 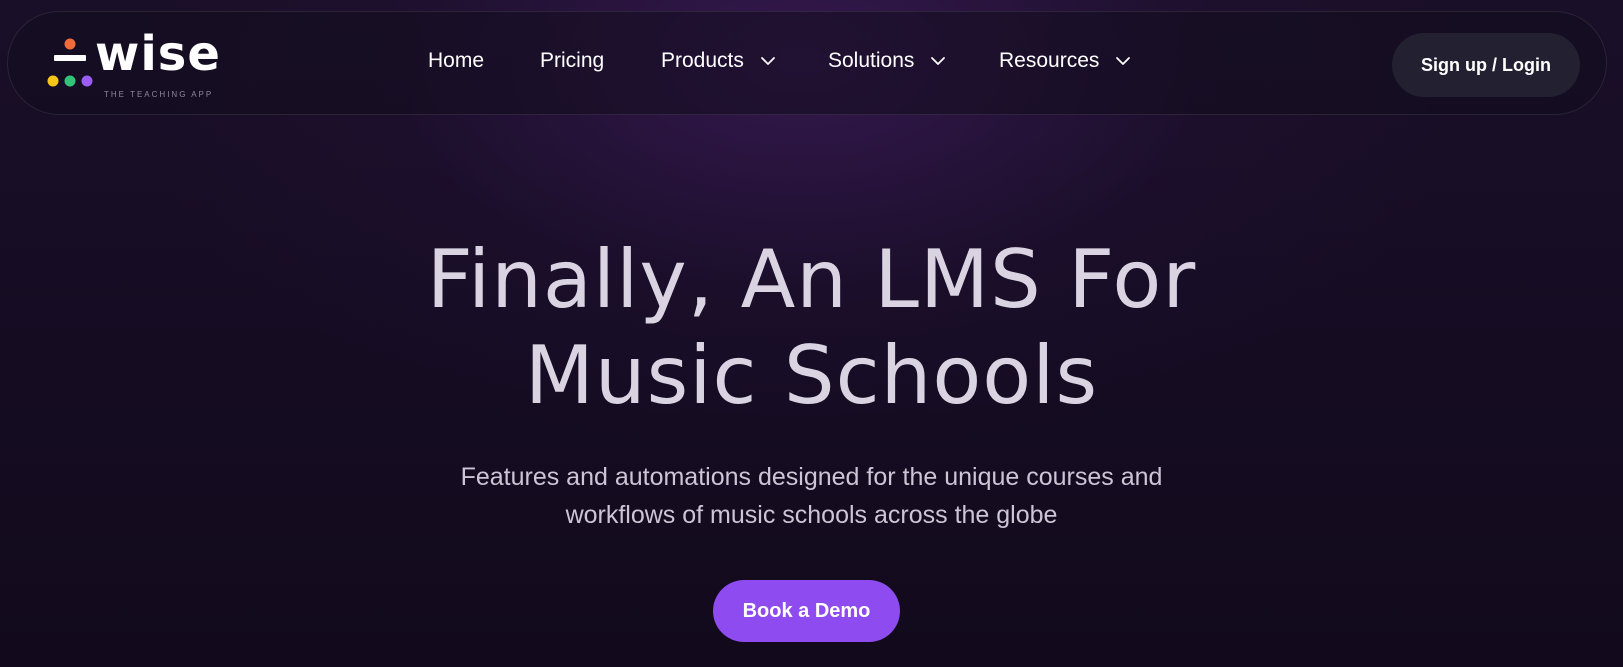 I want to click on nav-item-solutions: Solutions, so click(x=887, y=61).